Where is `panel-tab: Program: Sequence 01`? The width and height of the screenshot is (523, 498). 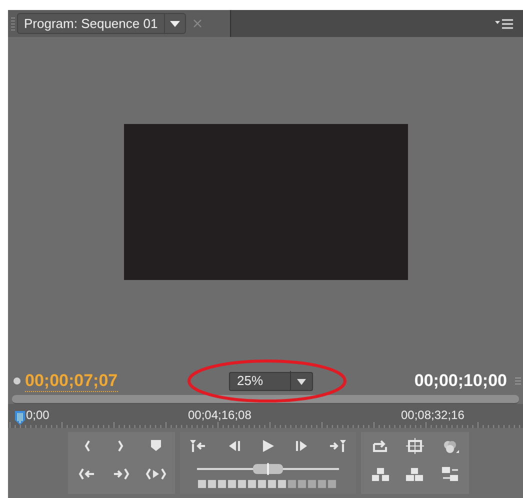 panel-tab: Program: Sequence 01 is located at coordinates (101, 23).